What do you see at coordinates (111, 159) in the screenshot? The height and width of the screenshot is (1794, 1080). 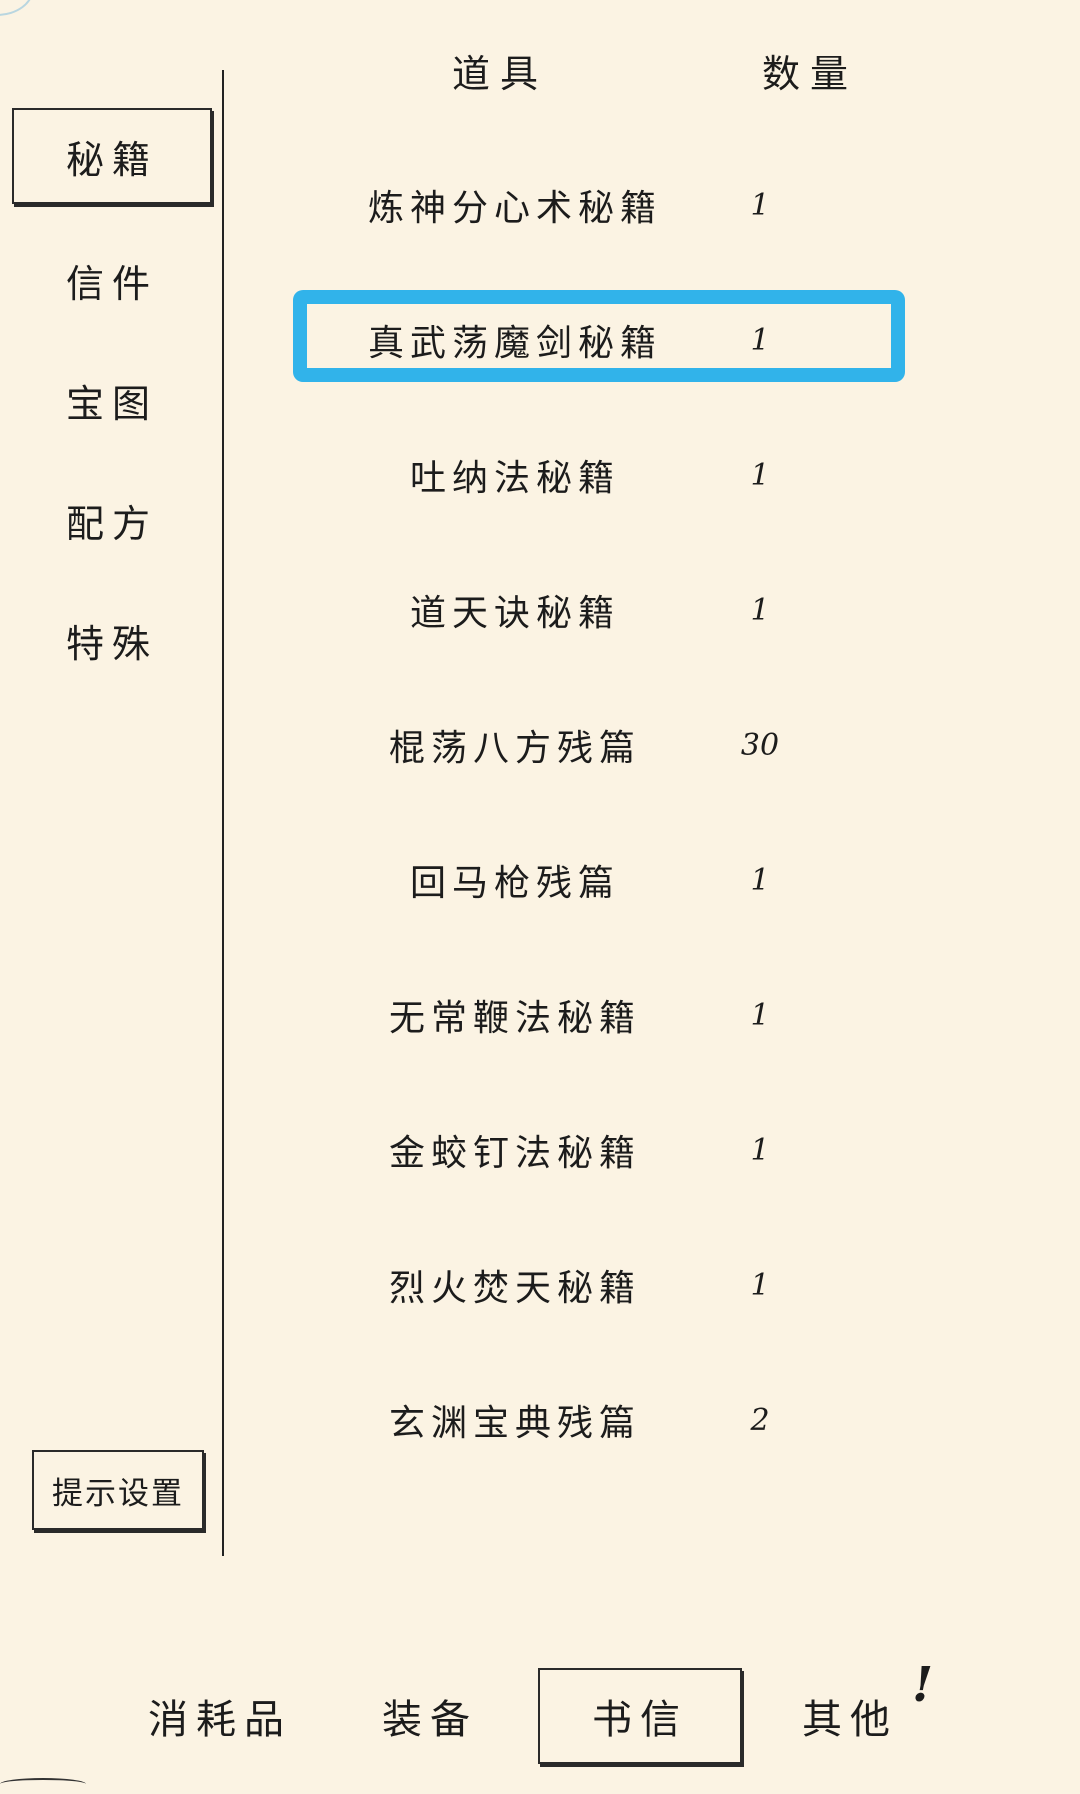 I see `sidebar-item-label: 秘籍` at bounding box center [111, 159].